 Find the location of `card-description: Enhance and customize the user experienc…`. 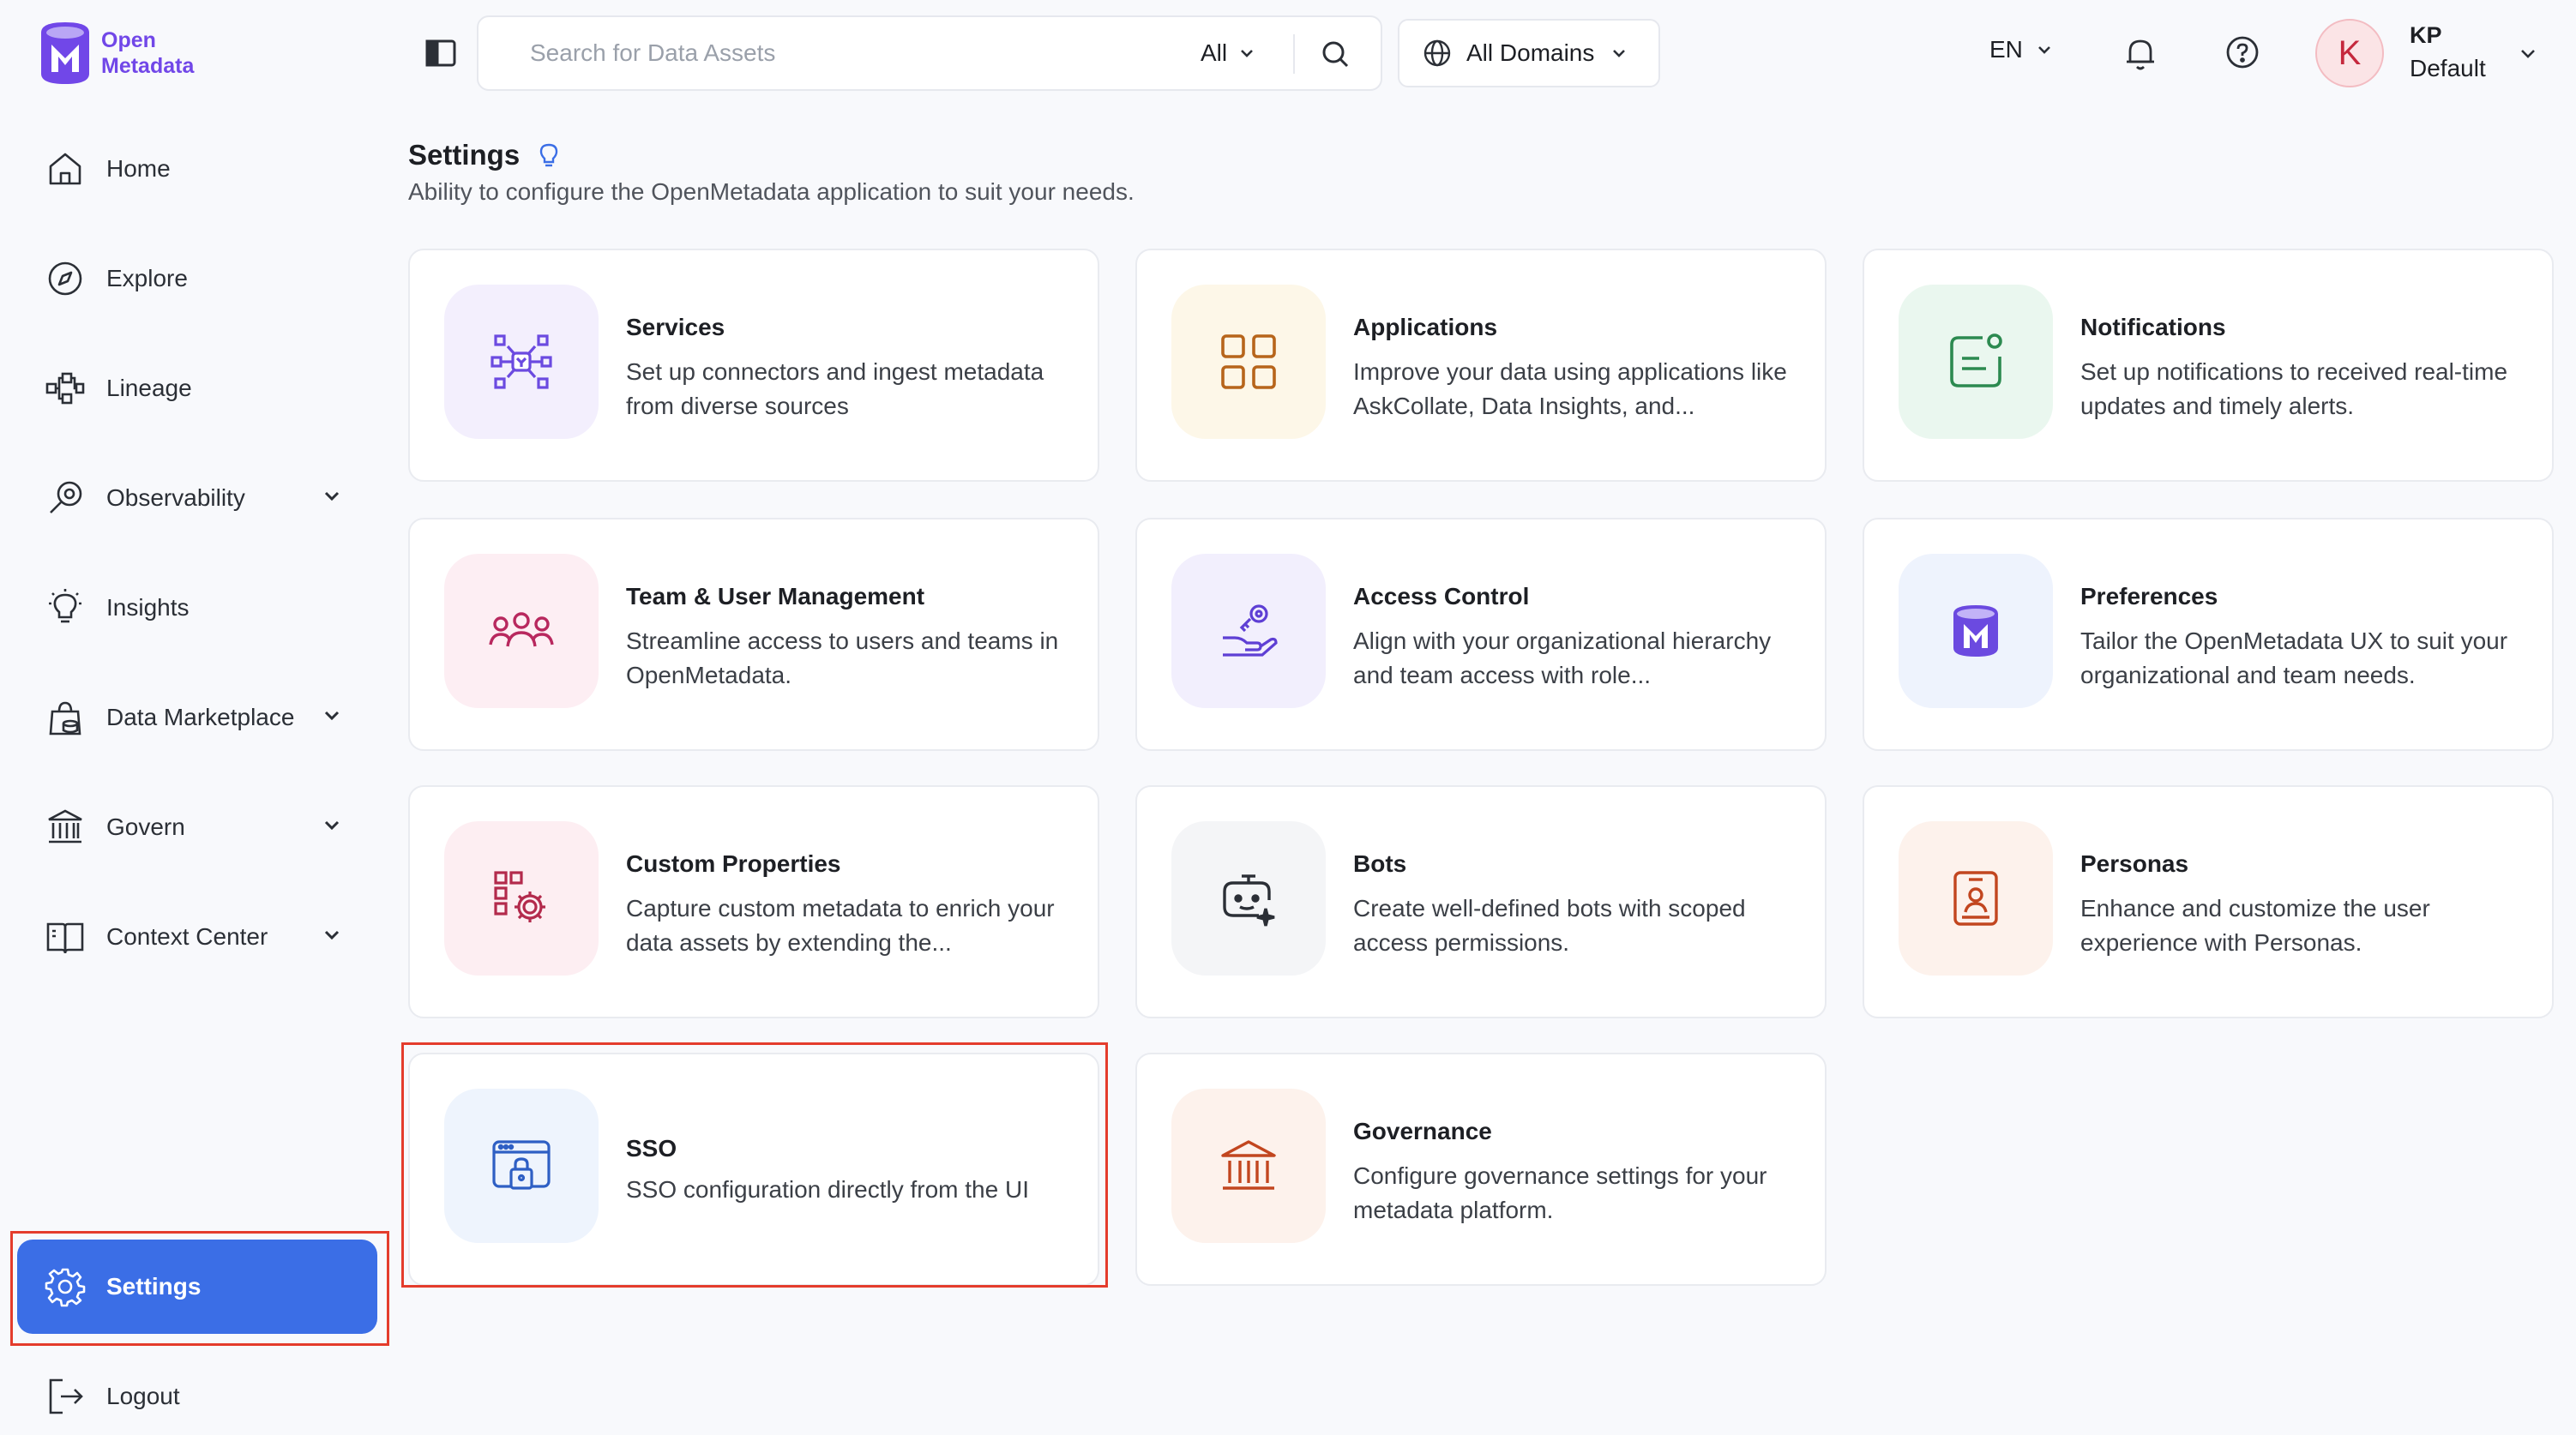

card-description: Enhance and customize the user experienc… is located at coordinates (2255, 925).